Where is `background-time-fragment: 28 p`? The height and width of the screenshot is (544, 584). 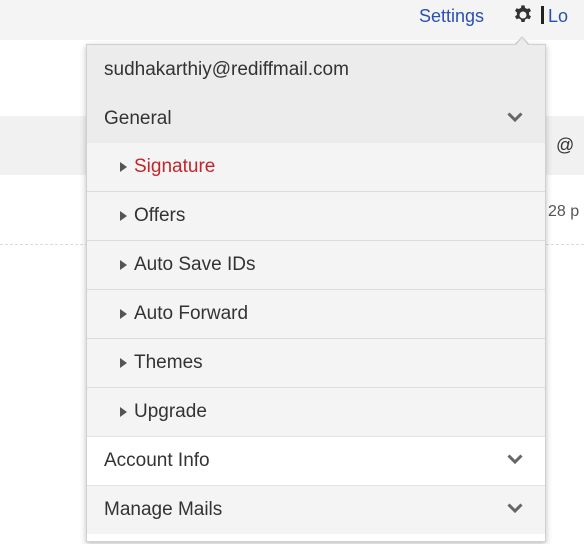 background-time-fragment: 28 p is located at coordinates (564, 211).